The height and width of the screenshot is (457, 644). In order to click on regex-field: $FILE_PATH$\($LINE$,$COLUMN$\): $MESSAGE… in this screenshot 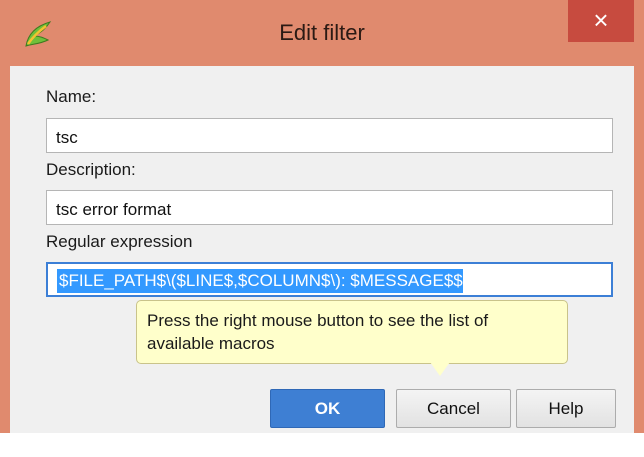, I will do `click(329, 279)`.